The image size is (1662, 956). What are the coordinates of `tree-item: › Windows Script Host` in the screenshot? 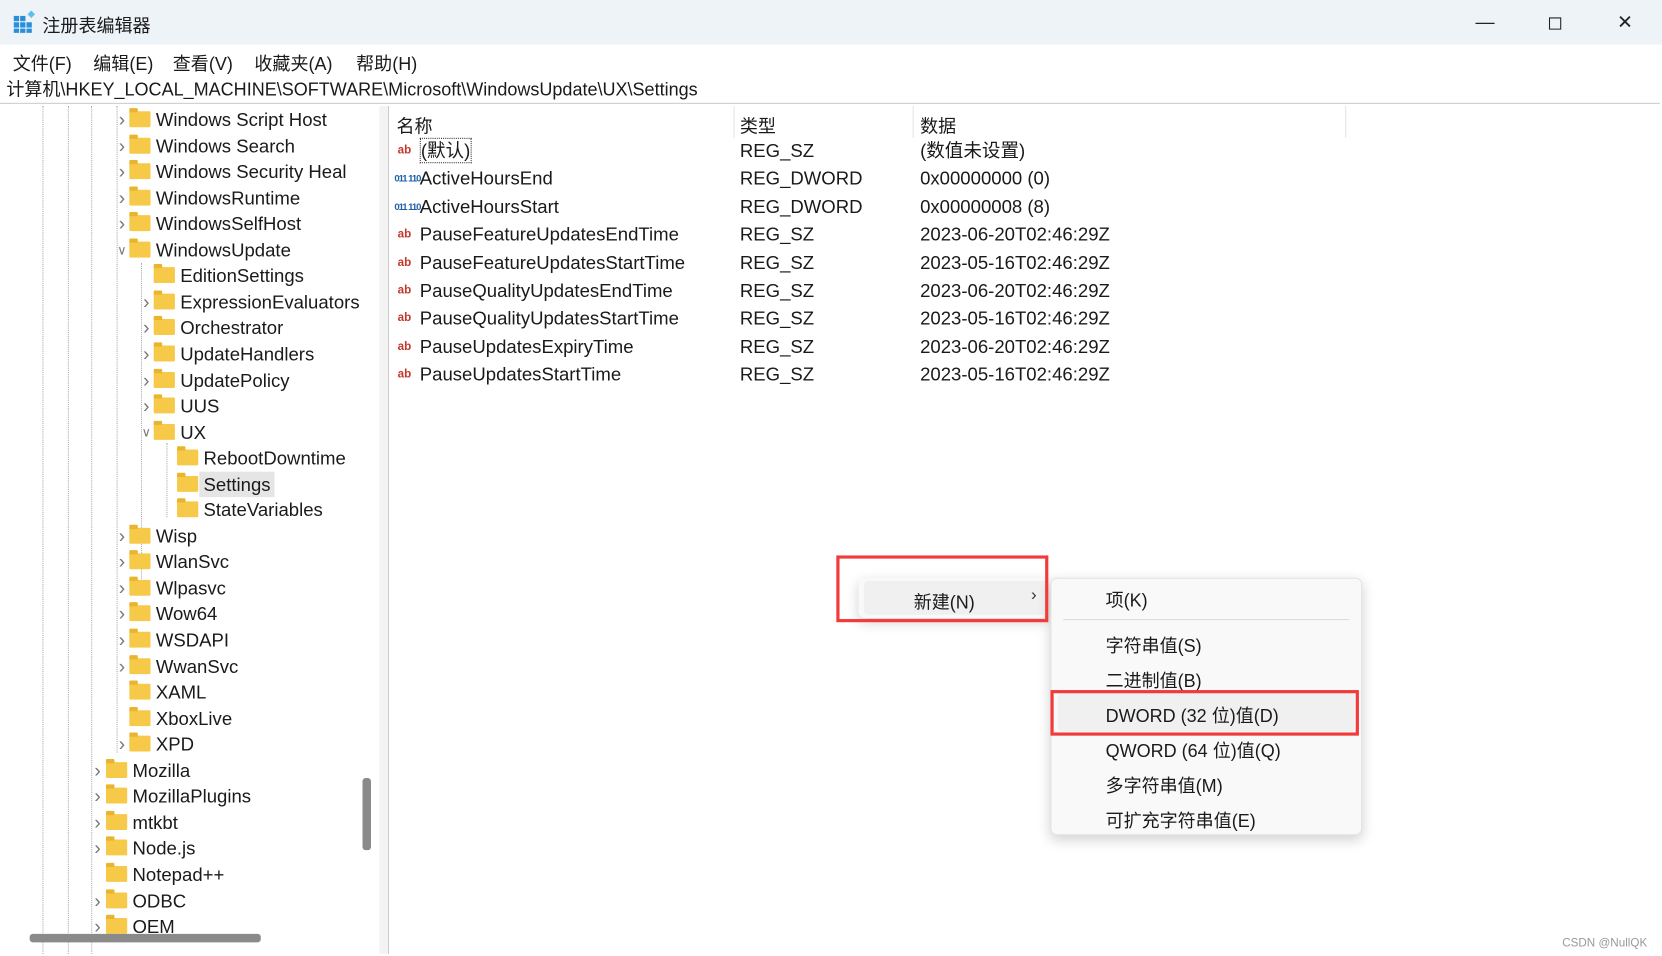 It's located at (182, 119).